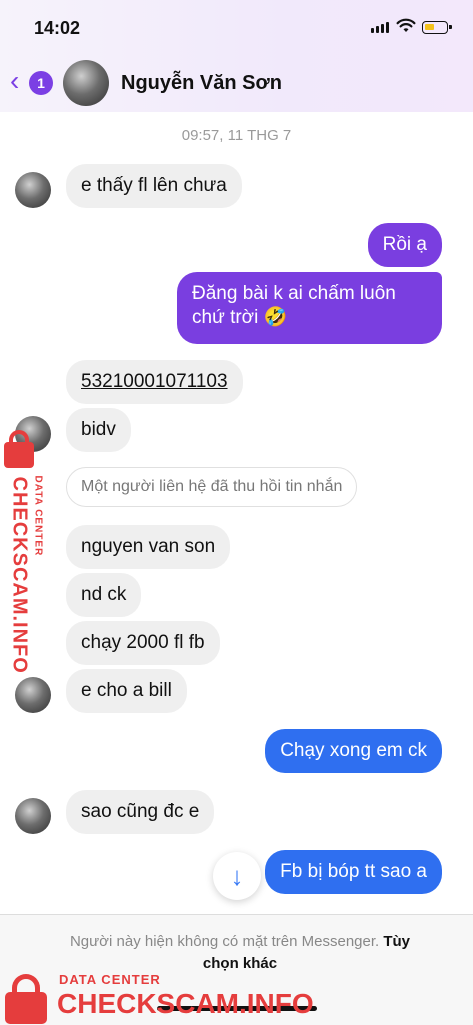 This screenshot has height=1025, width=473. What do you see at coordinates (15, 80) in the screenshot?
I see `chevron-left-icon: ‹` at bounding box center [15, 80].